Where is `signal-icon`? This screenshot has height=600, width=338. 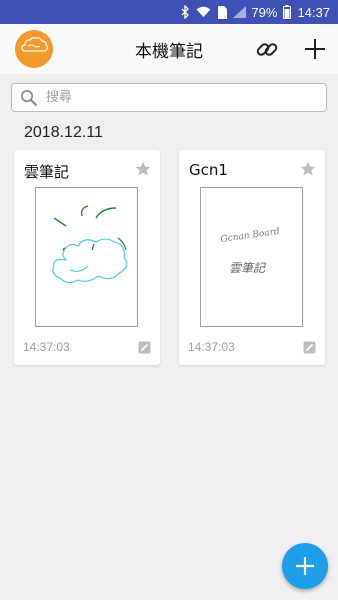 signal-icon is located at coordinates (240, 12).